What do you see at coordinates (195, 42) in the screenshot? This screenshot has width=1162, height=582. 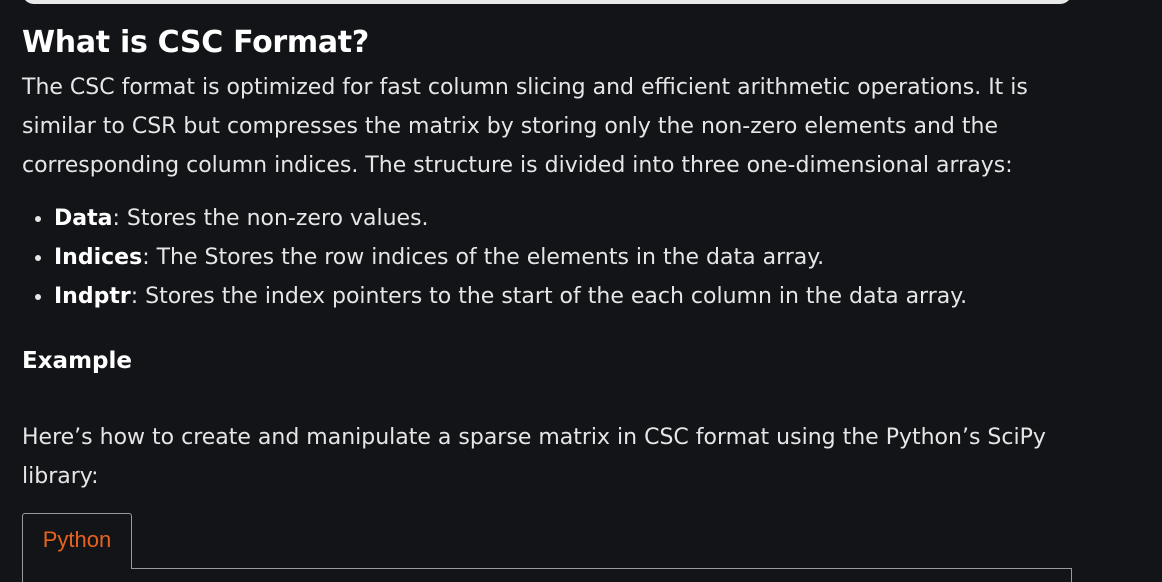 I see `section-heading: What is CSC Format?` at bounding box center [195, 42].